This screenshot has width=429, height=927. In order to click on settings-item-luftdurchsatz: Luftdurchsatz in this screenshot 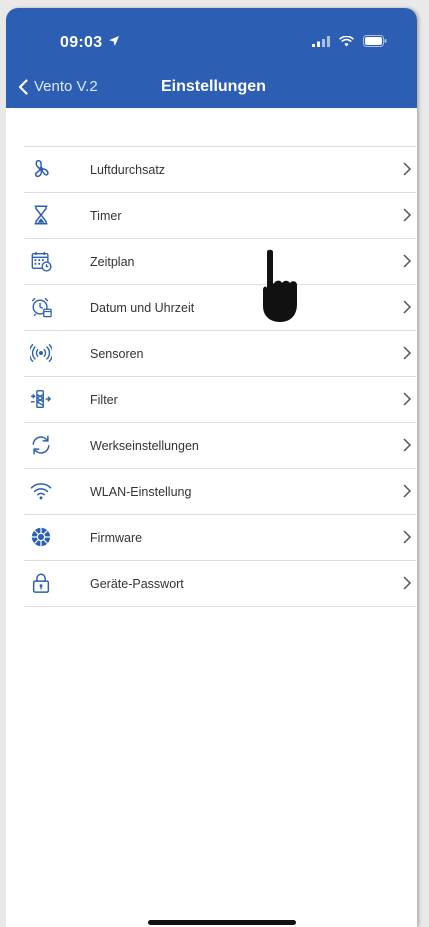, I will do `click(220, 170)`.